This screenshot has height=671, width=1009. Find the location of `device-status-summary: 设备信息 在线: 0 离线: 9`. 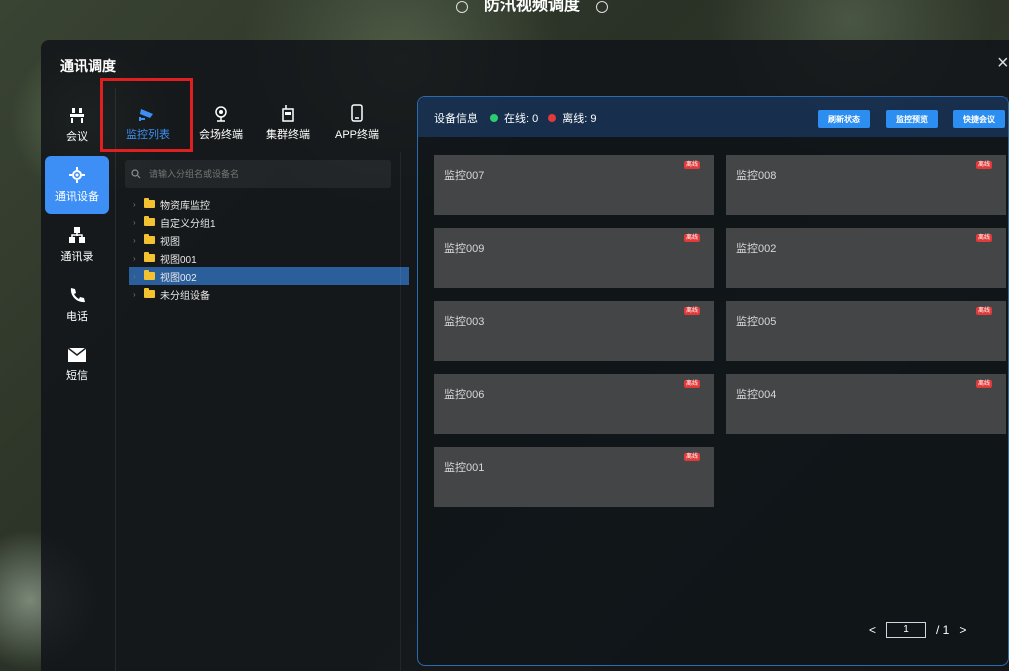

device-status-summary: 设备信息 在线: 0 离线: 9 is located at coordinates (515, 118).